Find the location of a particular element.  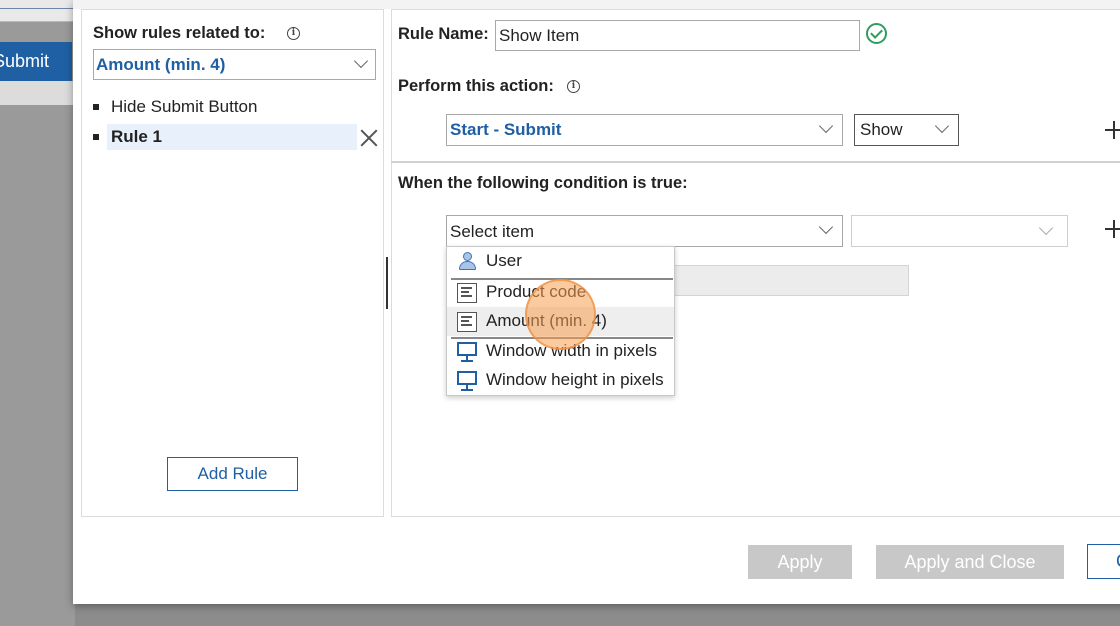

related-item-value: Amount (min. 4) is located at coordinates (161, 64).